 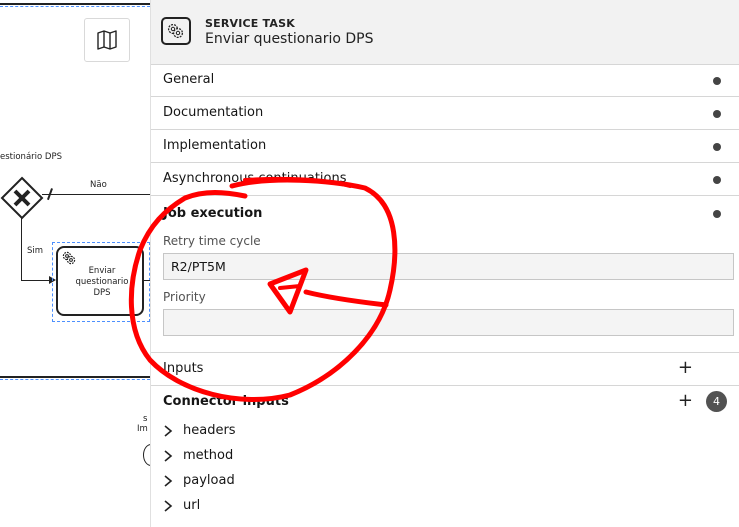 I want to click on group-async-continuations: Asynchronous continuations, so click(x=445, y=179).